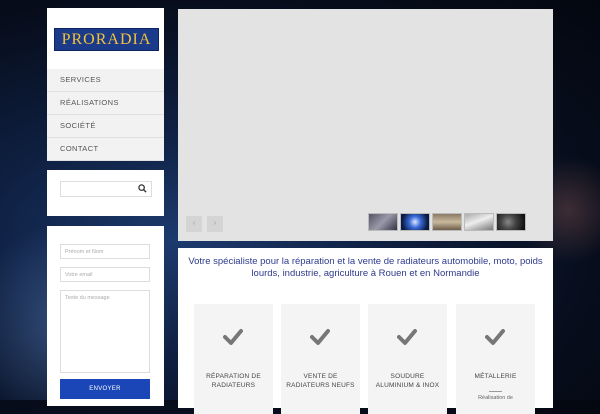 Image resolution: width=600 pixels, height=414 pixels. What do you see at coordinates (105, 274) in the screenshot?
I see `email-field: Votre email` at bounding box center [105, 274].